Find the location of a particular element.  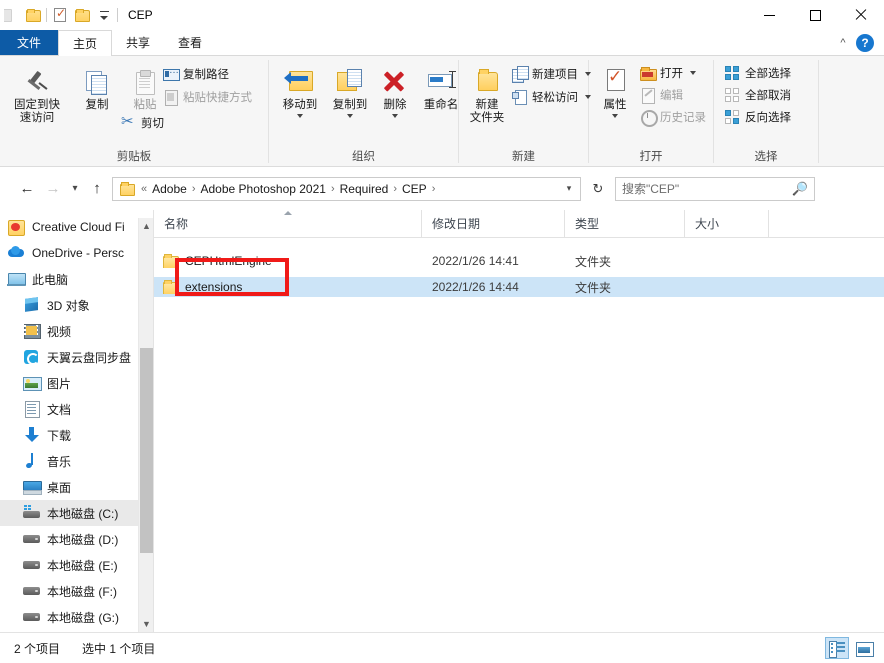

maximize-button is located at coordinates (815, 15).